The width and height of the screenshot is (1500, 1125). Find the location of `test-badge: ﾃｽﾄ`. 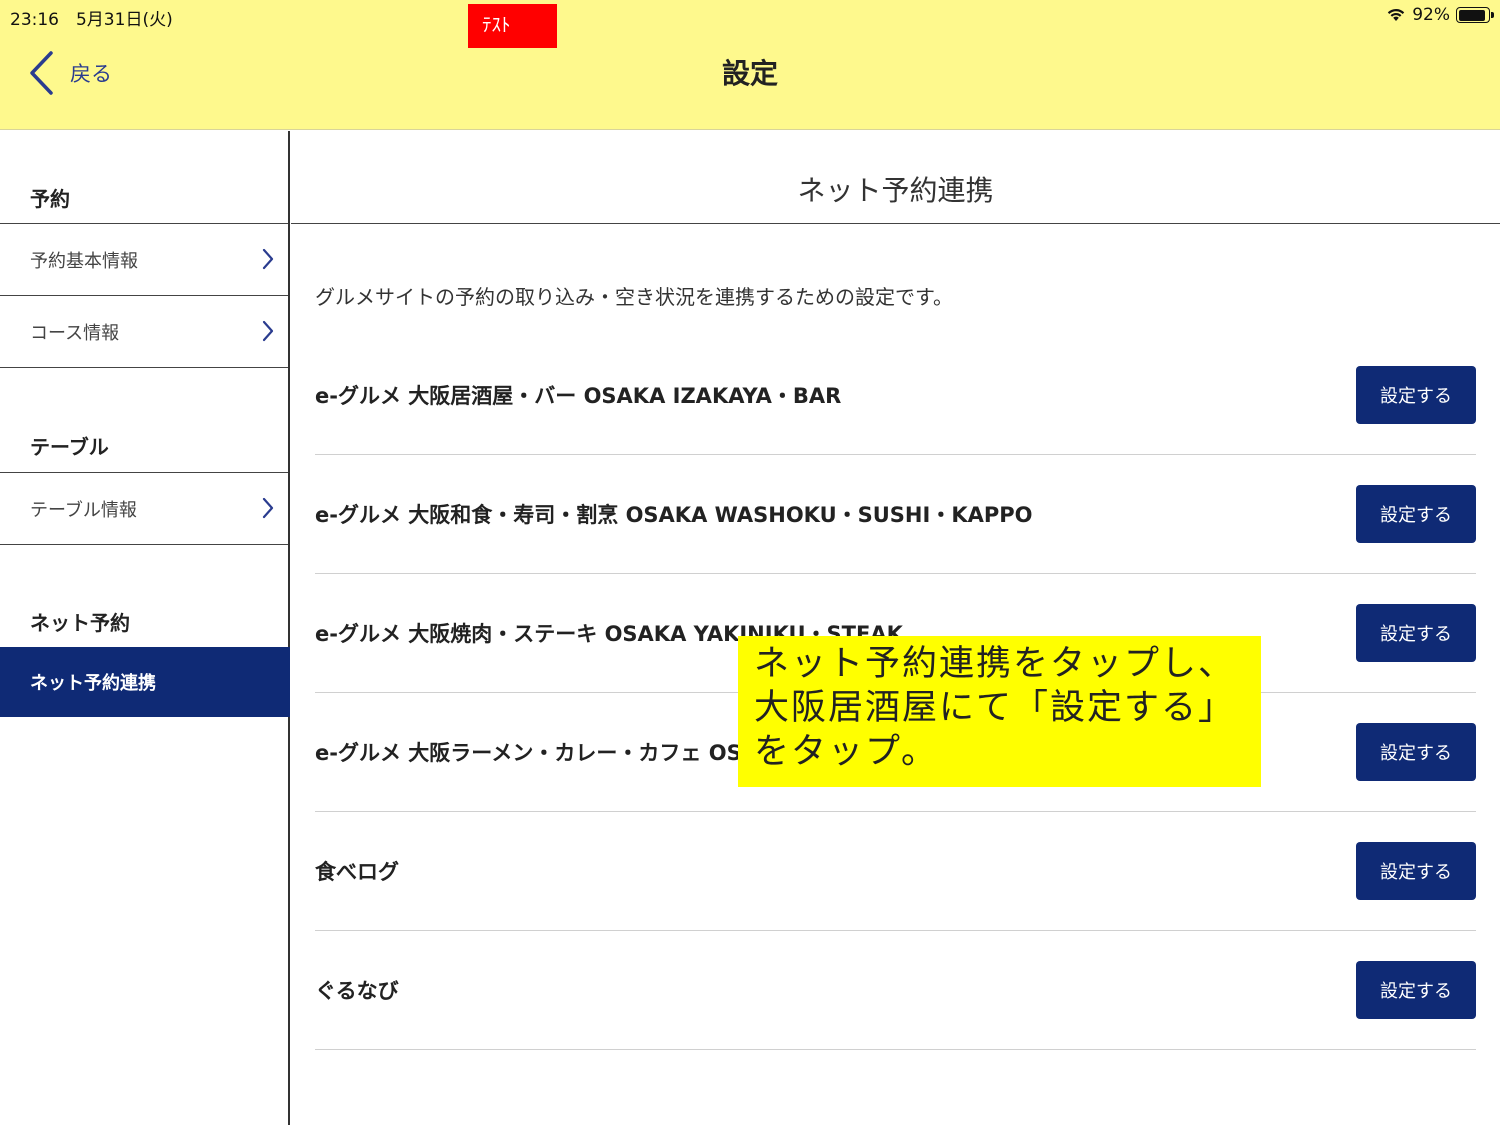

test-badge: ﾃｽﾄ is located at coordinates (512, 26).